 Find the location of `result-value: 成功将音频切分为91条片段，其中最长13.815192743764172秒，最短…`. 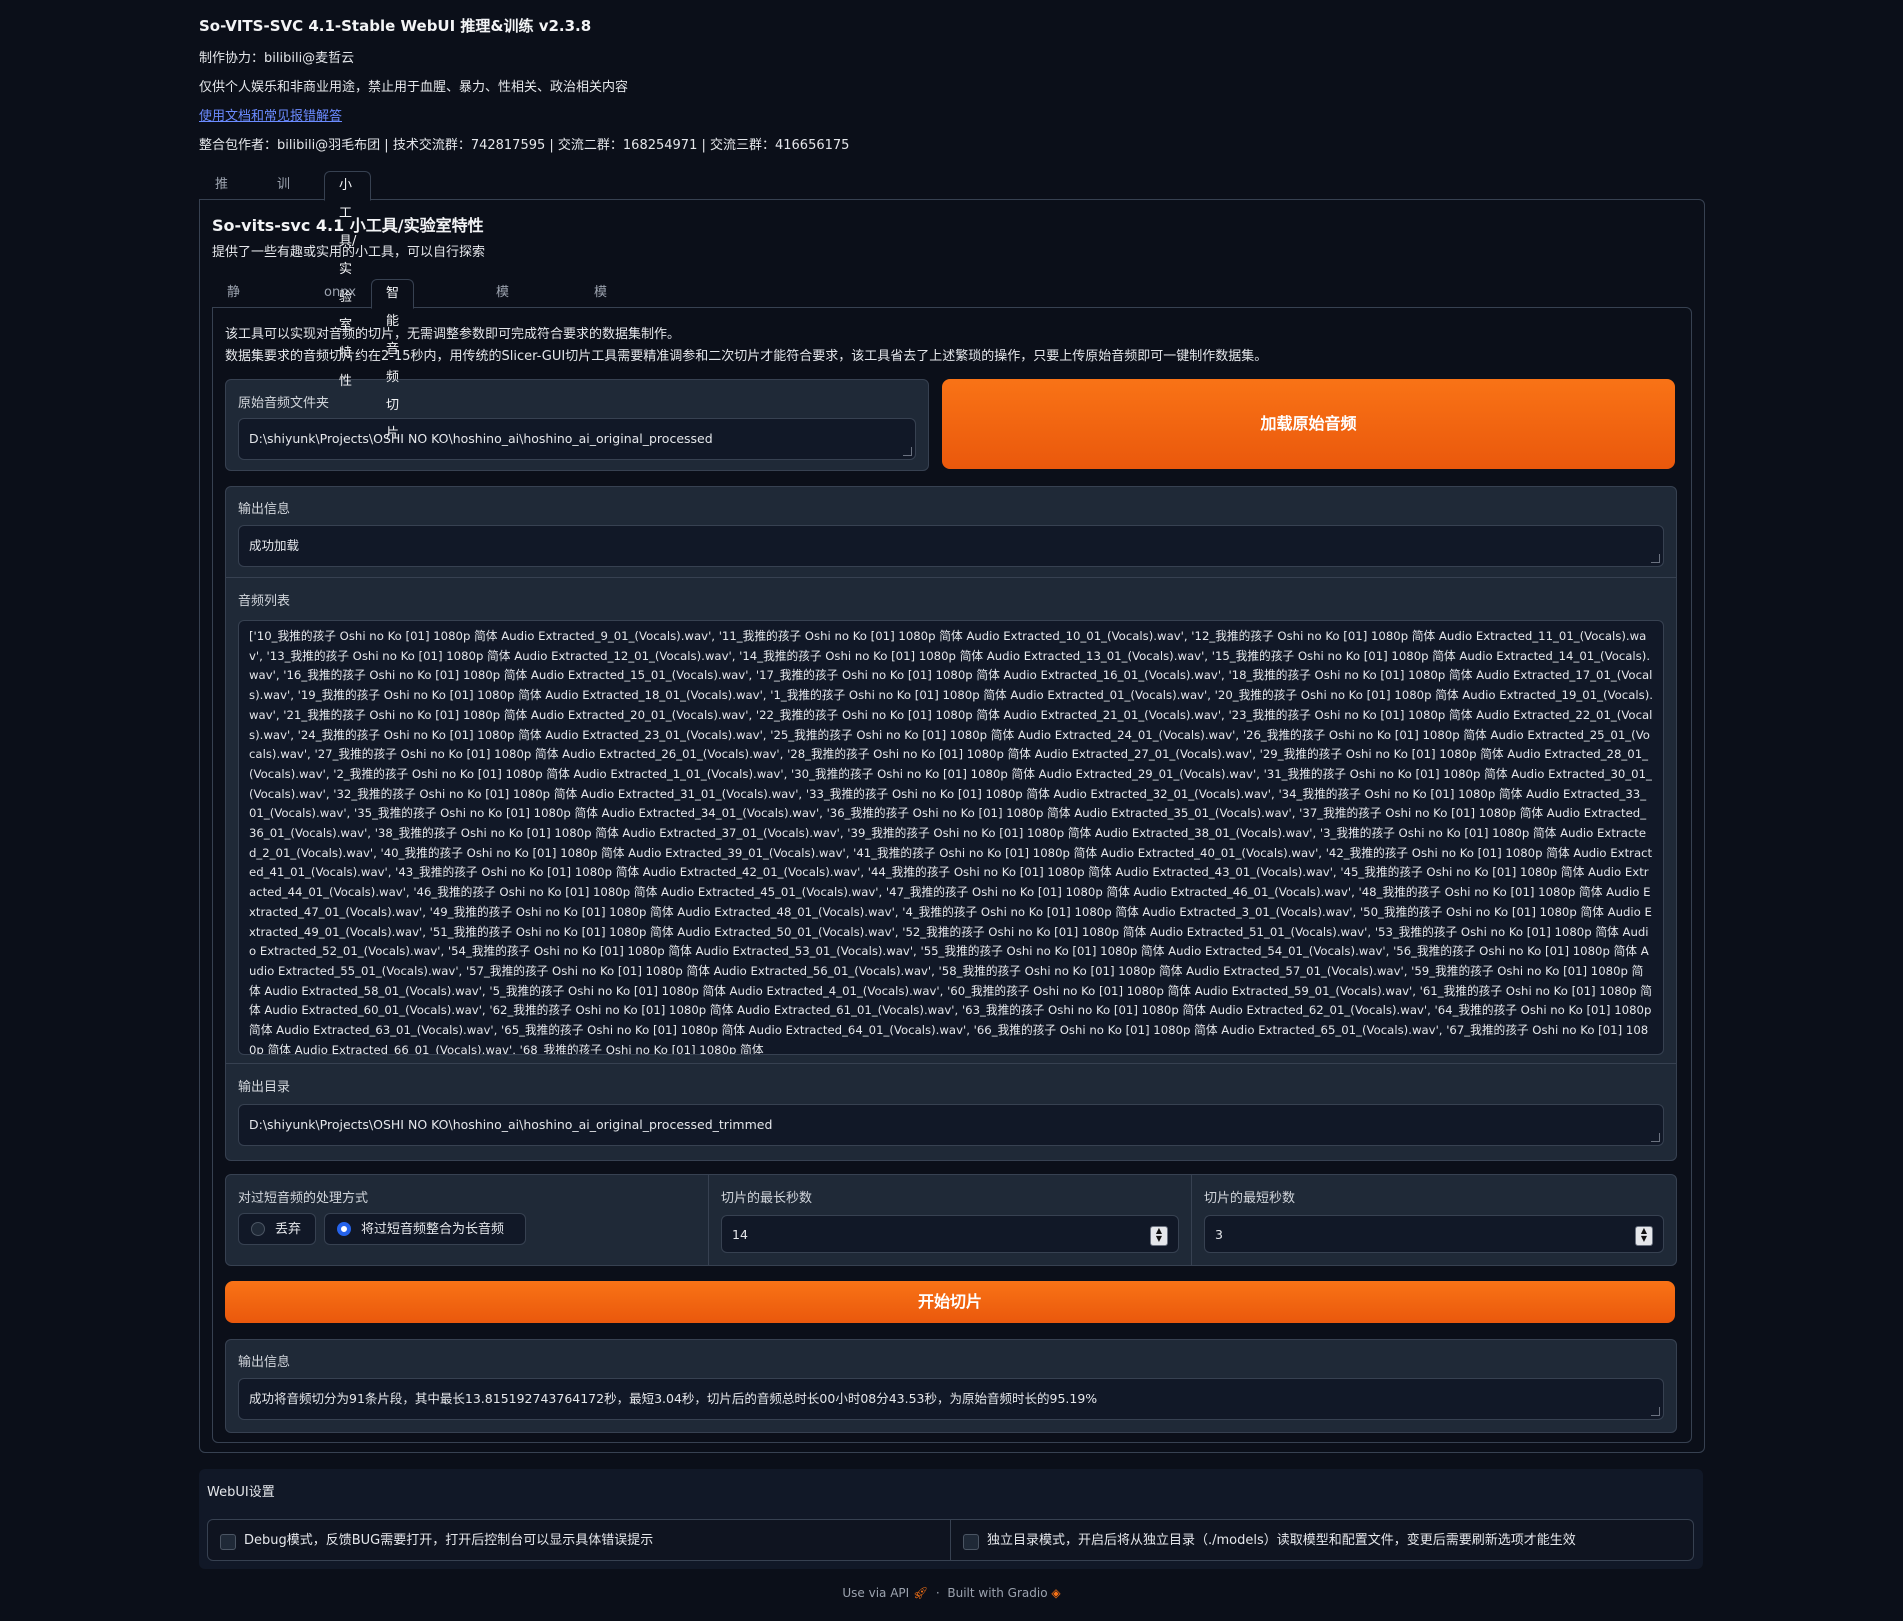

result-value: 成功将音频切分为91条片段，其中最长13.815192743764172秒，最短… is located at coordinates (673, 1398).